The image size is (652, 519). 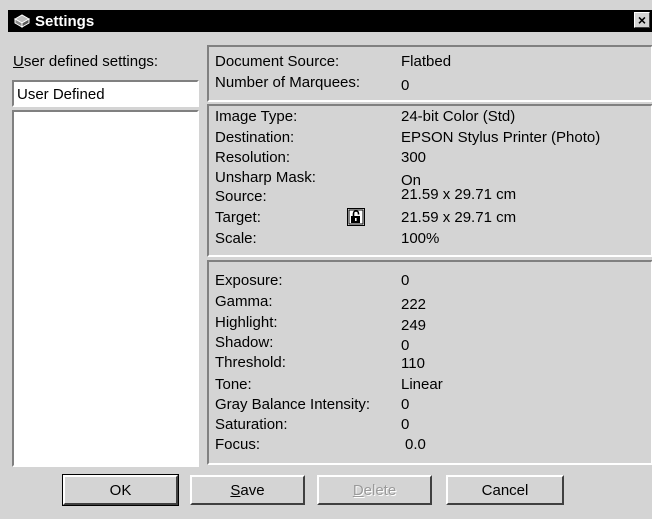 I want to click on info-label: Unsharp Mask:, so click(x=265, y=177).